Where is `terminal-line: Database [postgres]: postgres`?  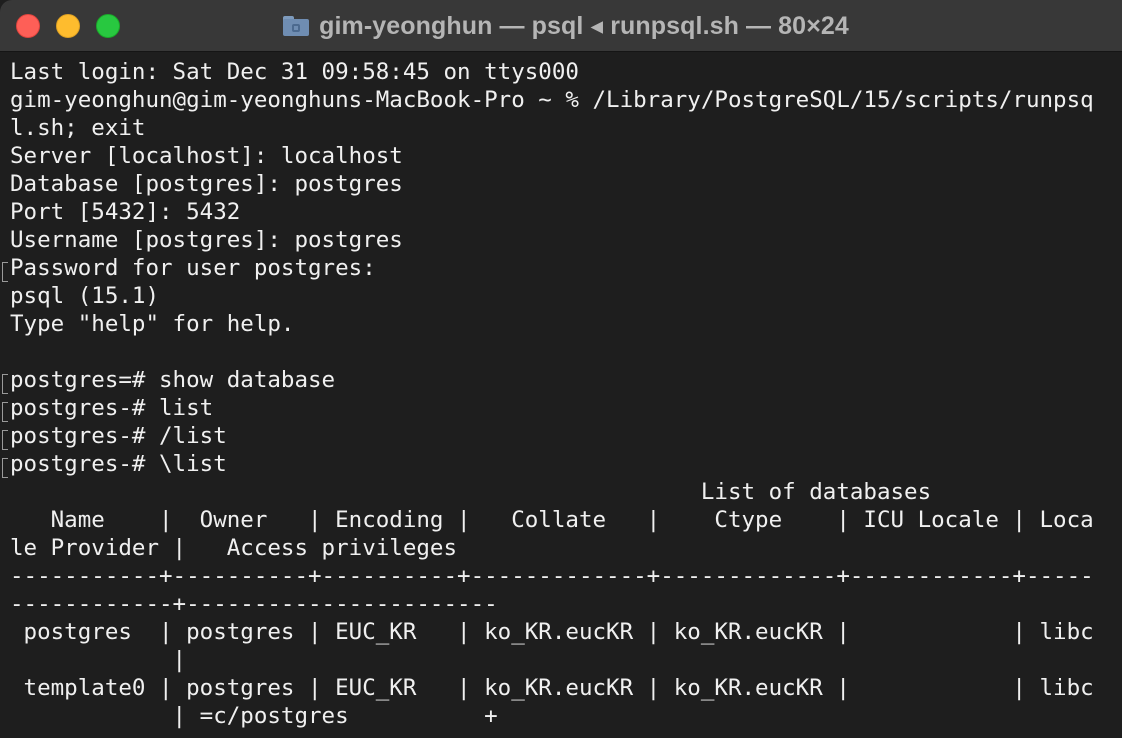 terminal-line: Database [postgres]: postgres is located at coordinates (206, 184).